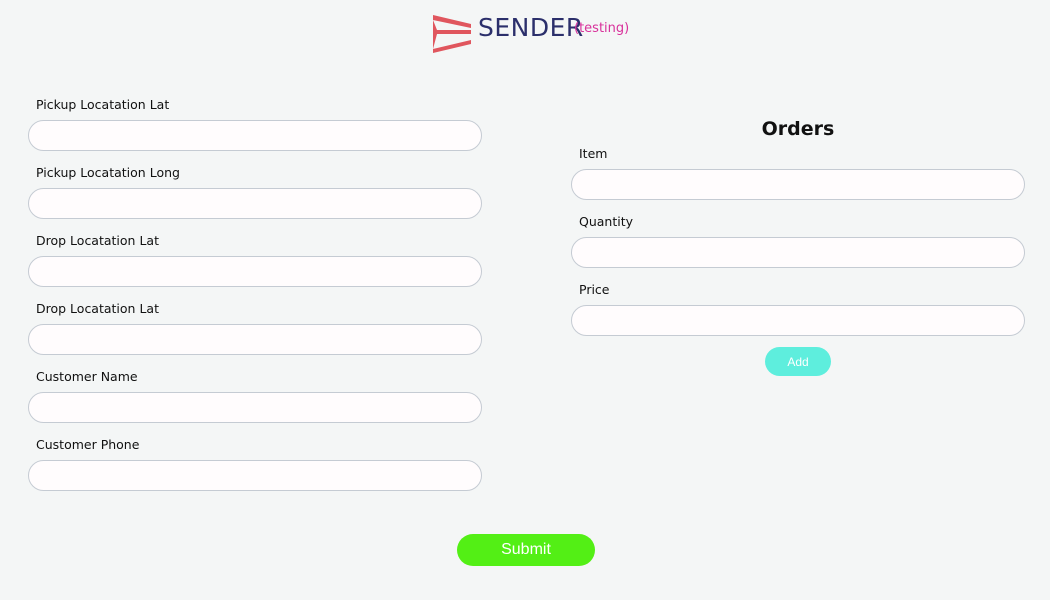 The height and width of the screenshot is (600, 1050). I want to click on drop-lat-input, so click(255, 271).